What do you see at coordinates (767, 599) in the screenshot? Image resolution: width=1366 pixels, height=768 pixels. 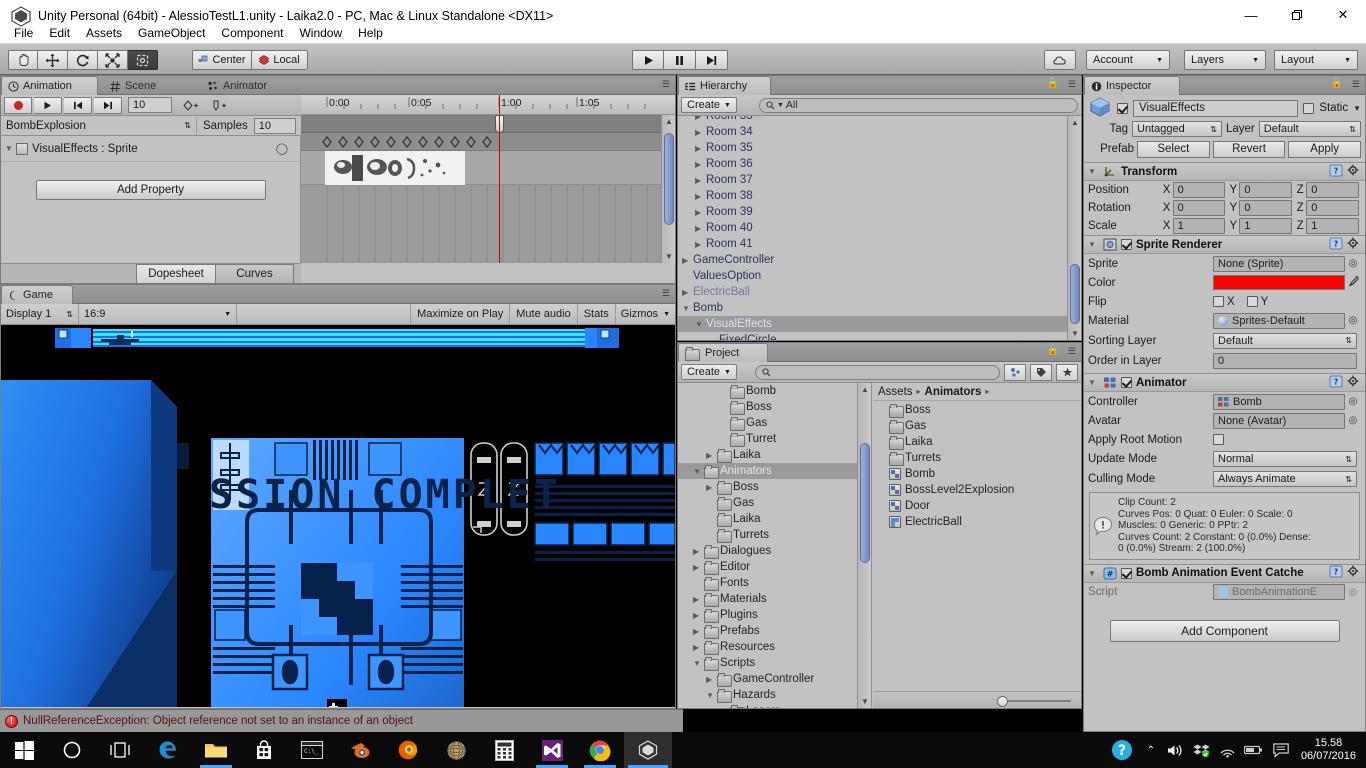 I see `project-tree-item-materials: Materials` at bounding box center [767, 599].